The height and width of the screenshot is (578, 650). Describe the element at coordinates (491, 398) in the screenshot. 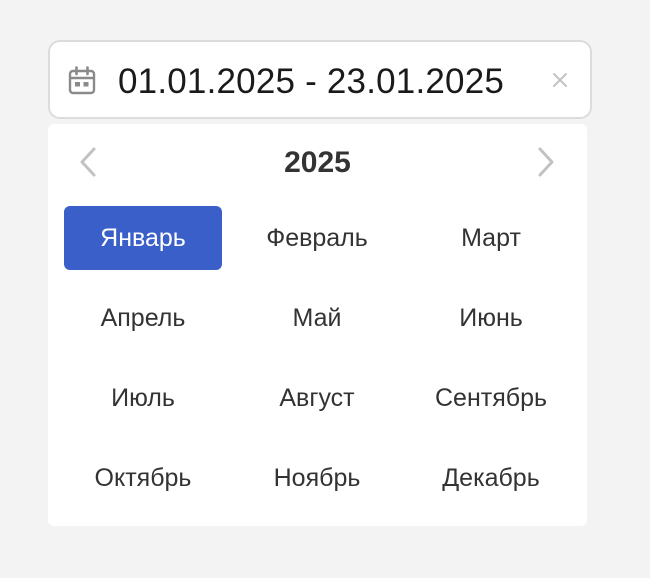

I see `month-option: Сентябрь` at that location.